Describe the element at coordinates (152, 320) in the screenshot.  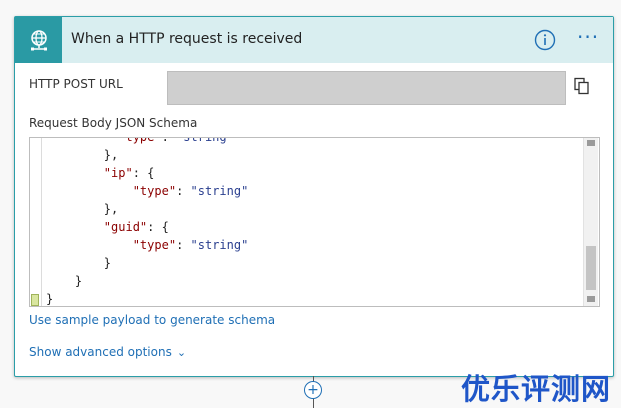
I see `use-sample-payload-link: Use sample payload to generate schema` at that location.